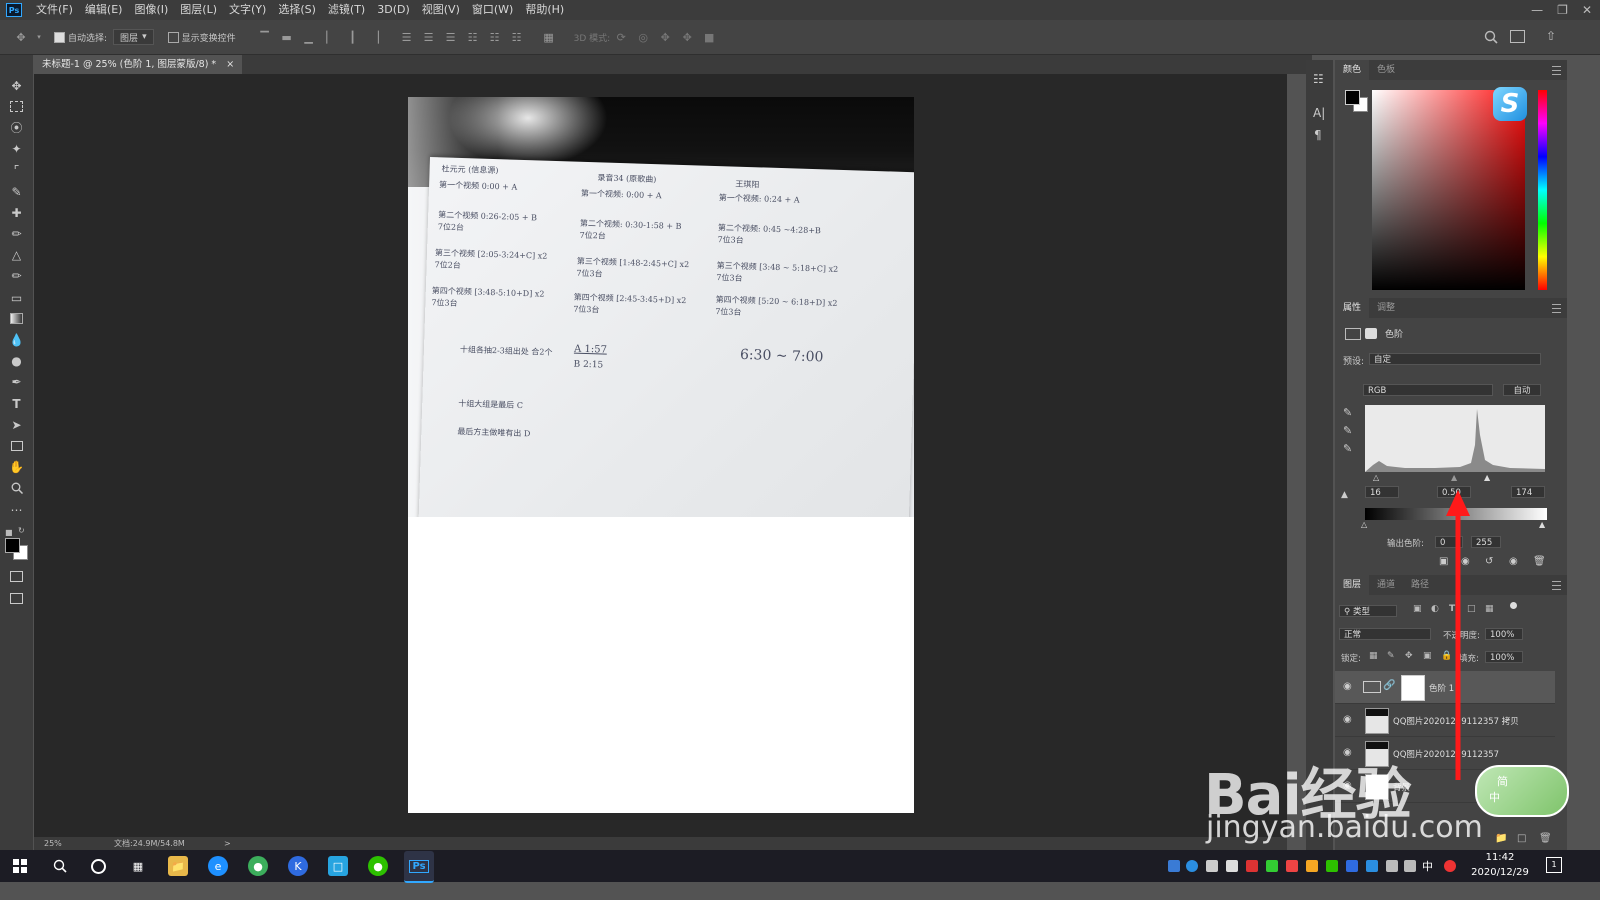  Describe the element at coordinates (1371, 333) in the screenshot. I see `mask-icon` at that location.